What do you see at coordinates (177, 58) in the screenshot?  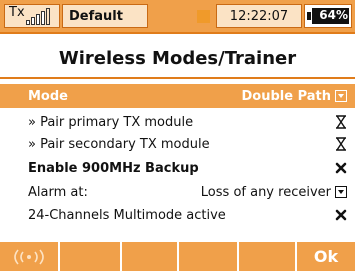 I see `page-title: Wireless Modes/Trainer` at bounding box center [177, 58].